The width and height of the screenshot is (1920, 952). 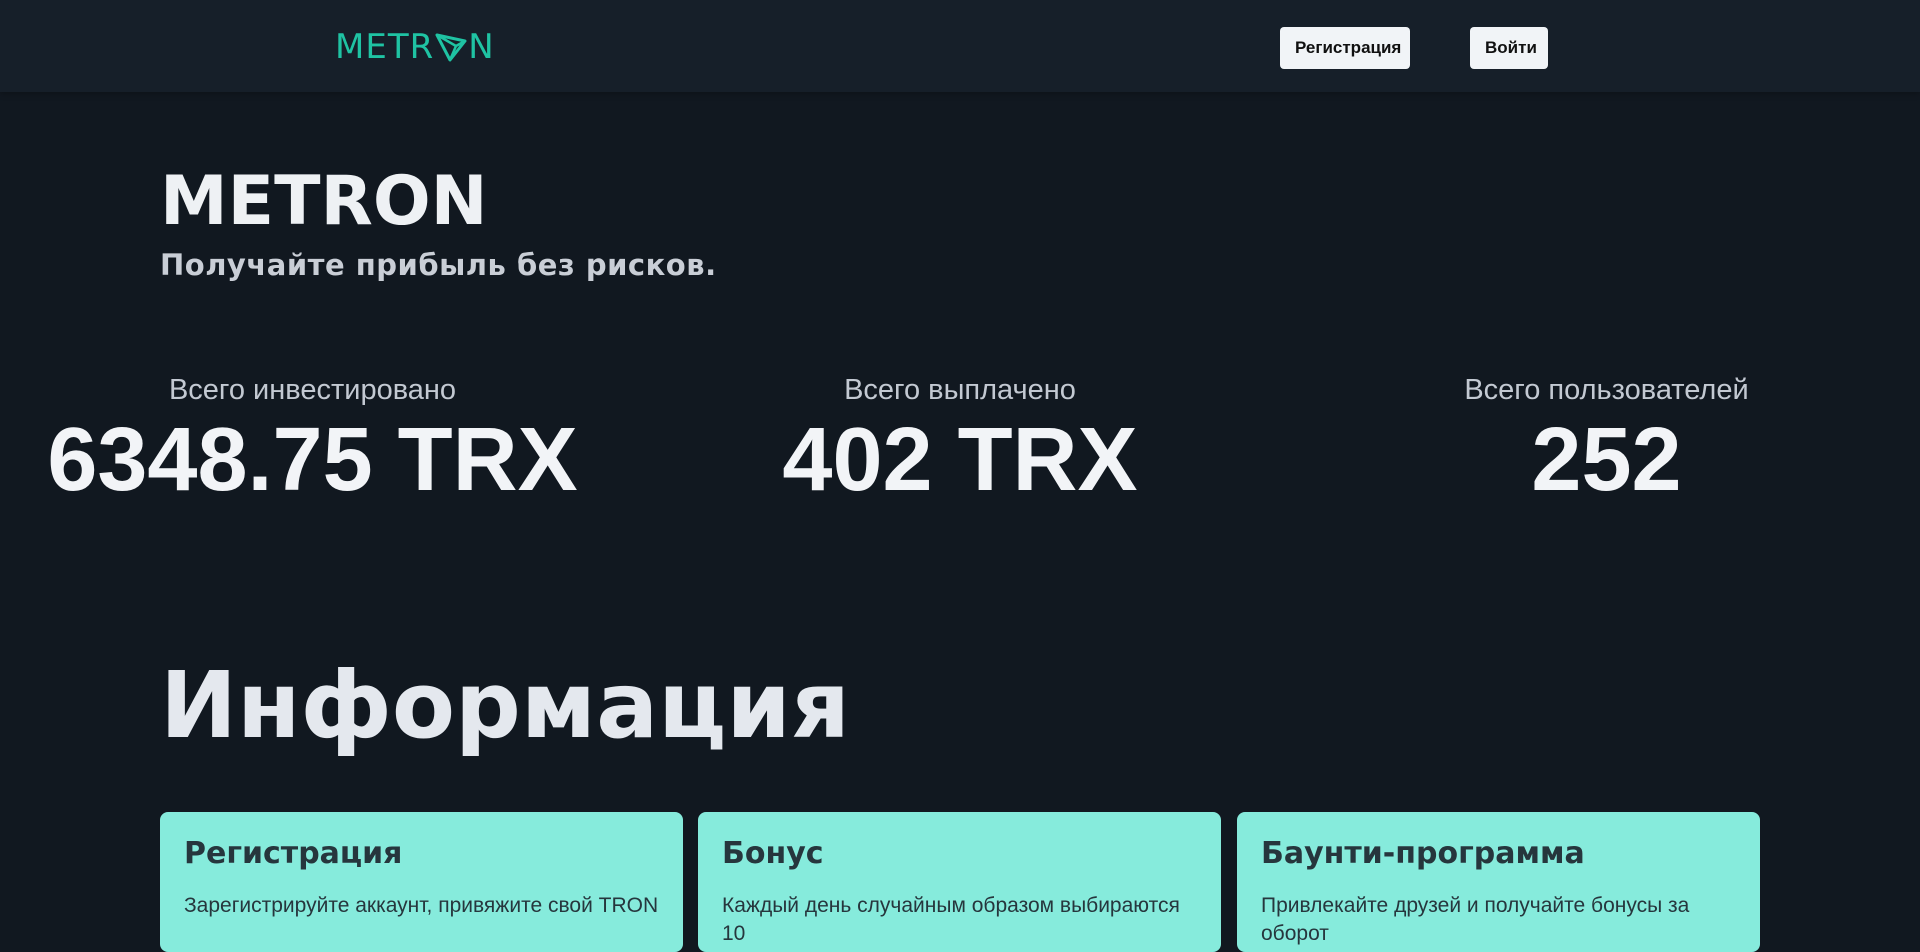 What do you see at coordinates (773, 853) in the screenshot?
I see `card-title: Бонус` at bounding box center [773, 853].